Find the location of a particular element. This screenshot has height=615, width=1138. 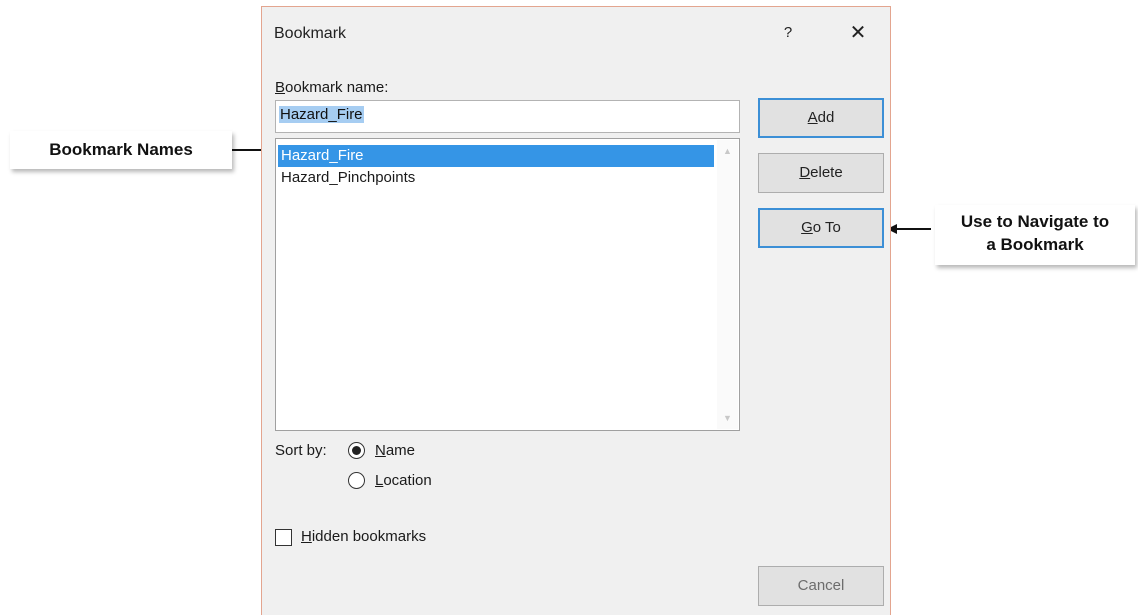

callout-navigate: Use to Navigate to a Bookmark is located at coordinates (1035, 235).